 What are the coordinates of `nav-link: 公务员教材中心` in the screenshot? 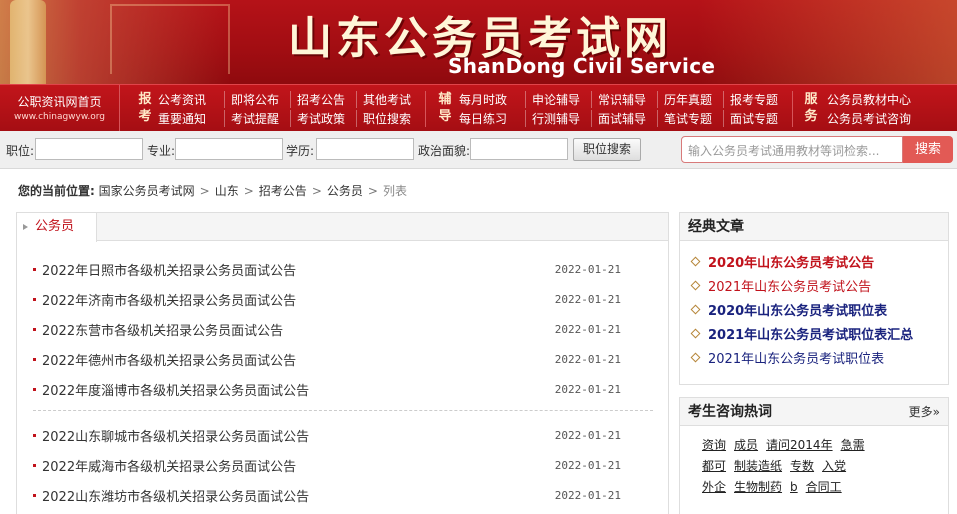 It's located at (869, 99).